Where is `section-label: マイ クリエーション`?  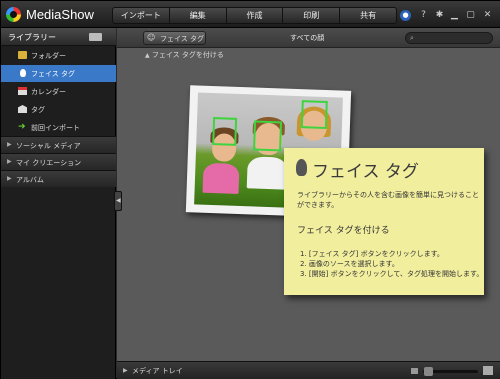 section-label: マイ クリエーション is located at coordinates (49, 163).